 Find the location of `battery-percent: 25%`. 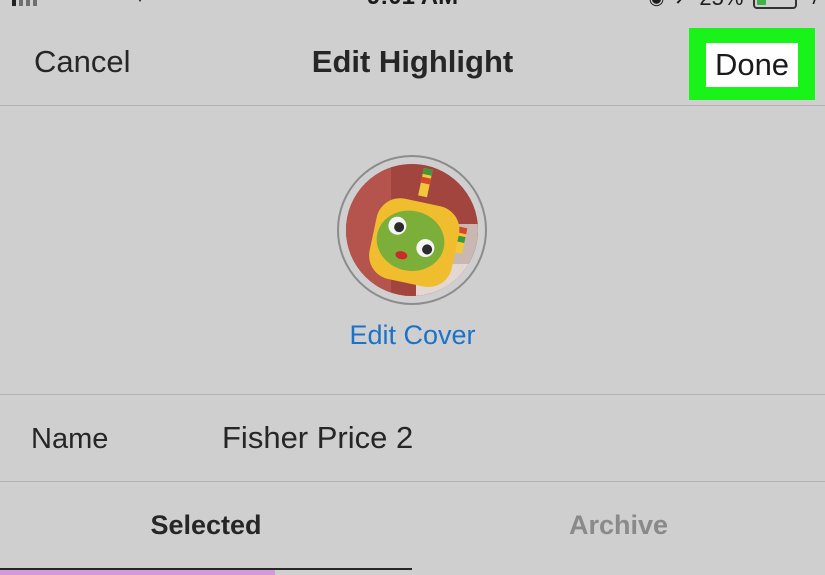

battery-percent: 25% is located at coordinates (721, 5).